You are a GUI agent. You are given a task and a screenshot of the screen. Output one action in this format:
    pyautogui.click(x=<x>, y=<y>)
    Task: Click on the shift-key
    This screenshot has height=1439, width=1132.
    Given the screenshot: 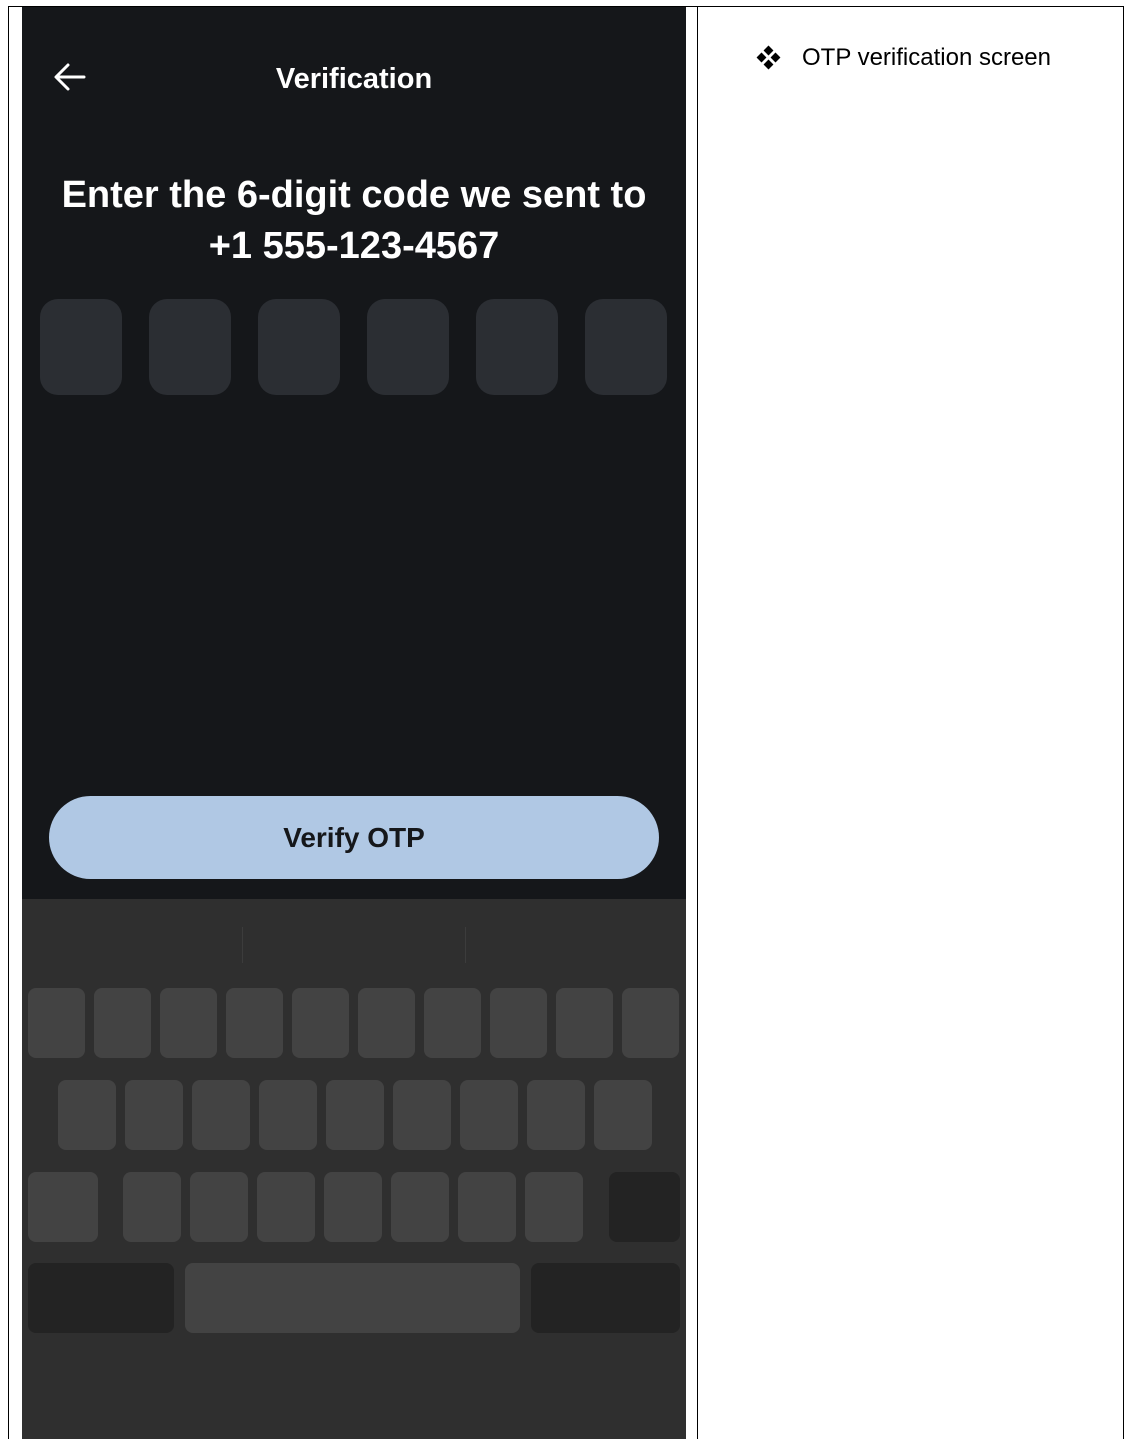 What is the action you would take?
    pyautogui.click(x=63, y=1207)
    